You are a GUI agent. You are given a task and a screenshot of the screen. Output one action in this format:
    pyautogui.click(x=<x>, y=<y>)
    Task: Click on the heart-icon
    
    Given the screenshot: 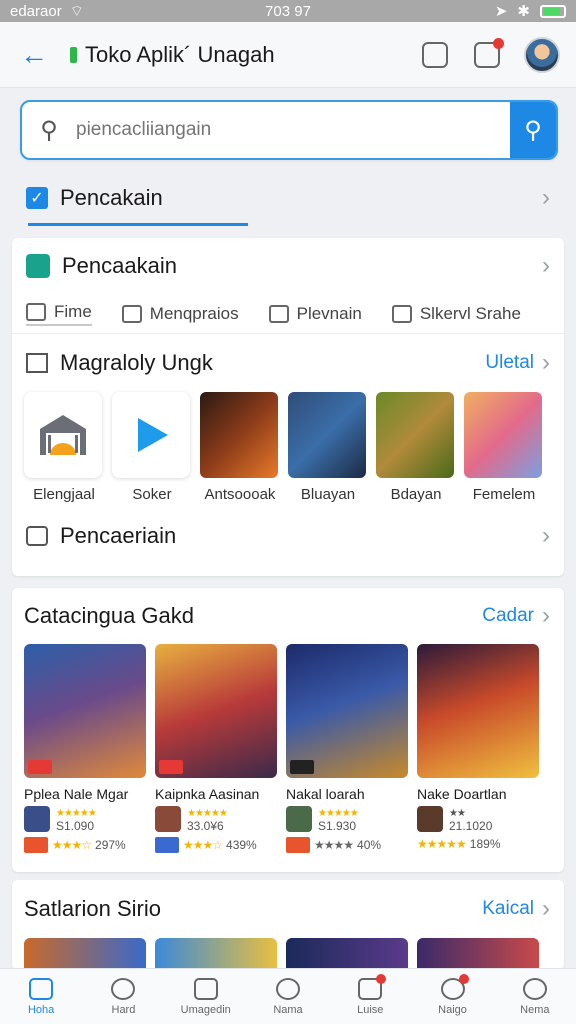 What is the action you would take?
    pyautogui.click(x=278, y=313)
    